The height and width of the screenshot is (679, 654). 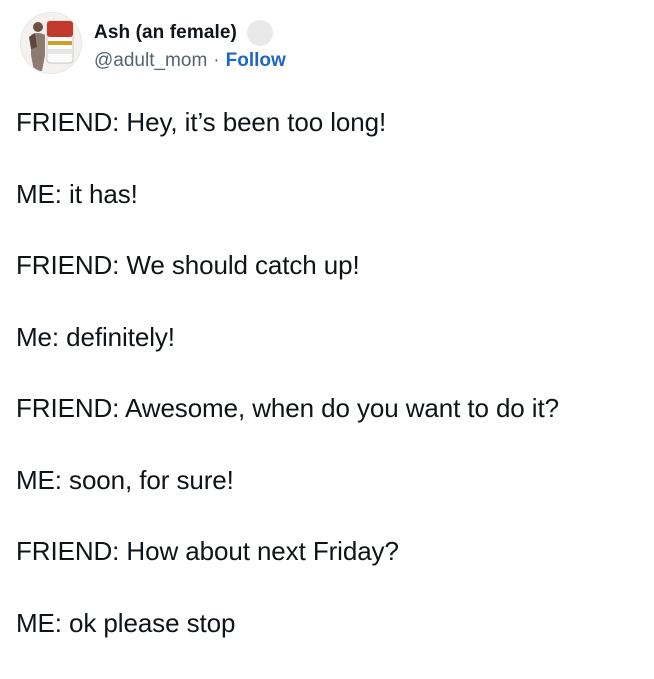 What do you see at coordinates (165, 33) in the screenshot?
I see `author-display-name: Ash (an female)` at bounding box center [165, 33].